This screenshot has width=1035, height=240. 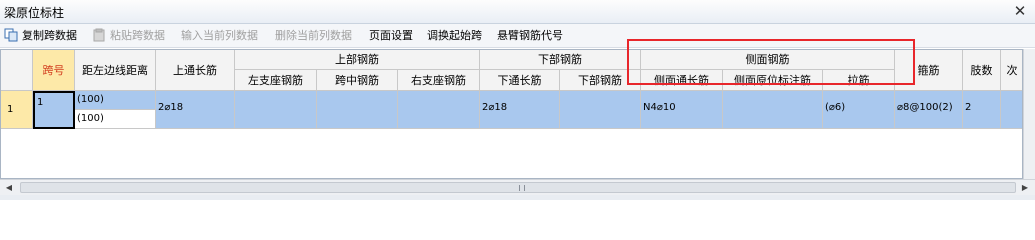 What do you see at coordinates (439, 80) in the screenshot?
I see `header-right-support-rebar: 右支座钢筋` at bounding box center [439, 80].